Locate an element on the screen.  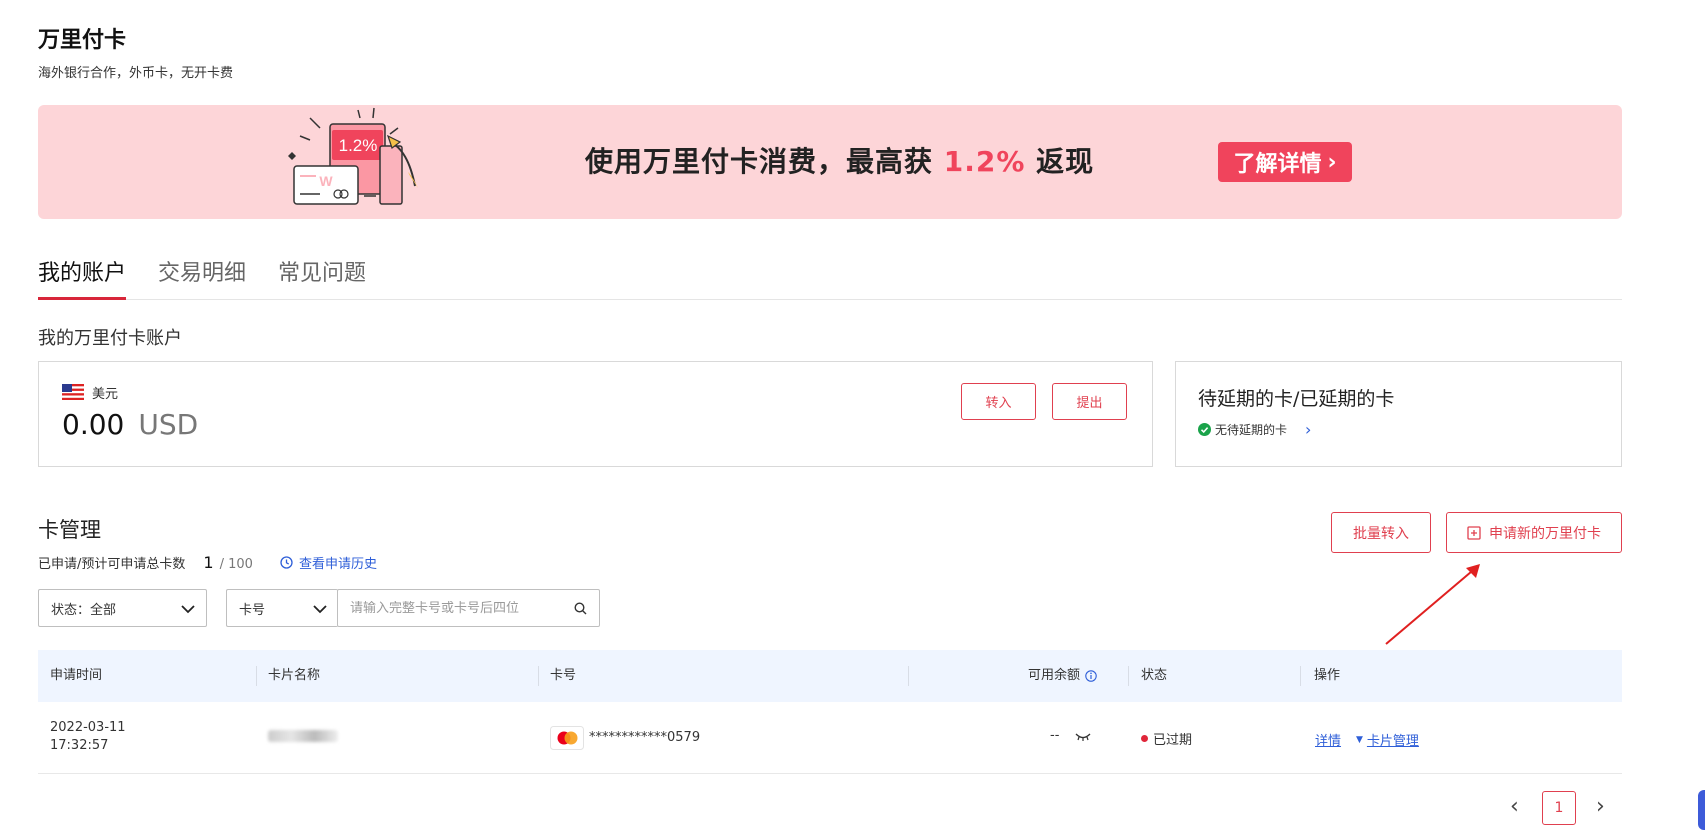
card-letter-text: W is located at coordinates (326, 181).